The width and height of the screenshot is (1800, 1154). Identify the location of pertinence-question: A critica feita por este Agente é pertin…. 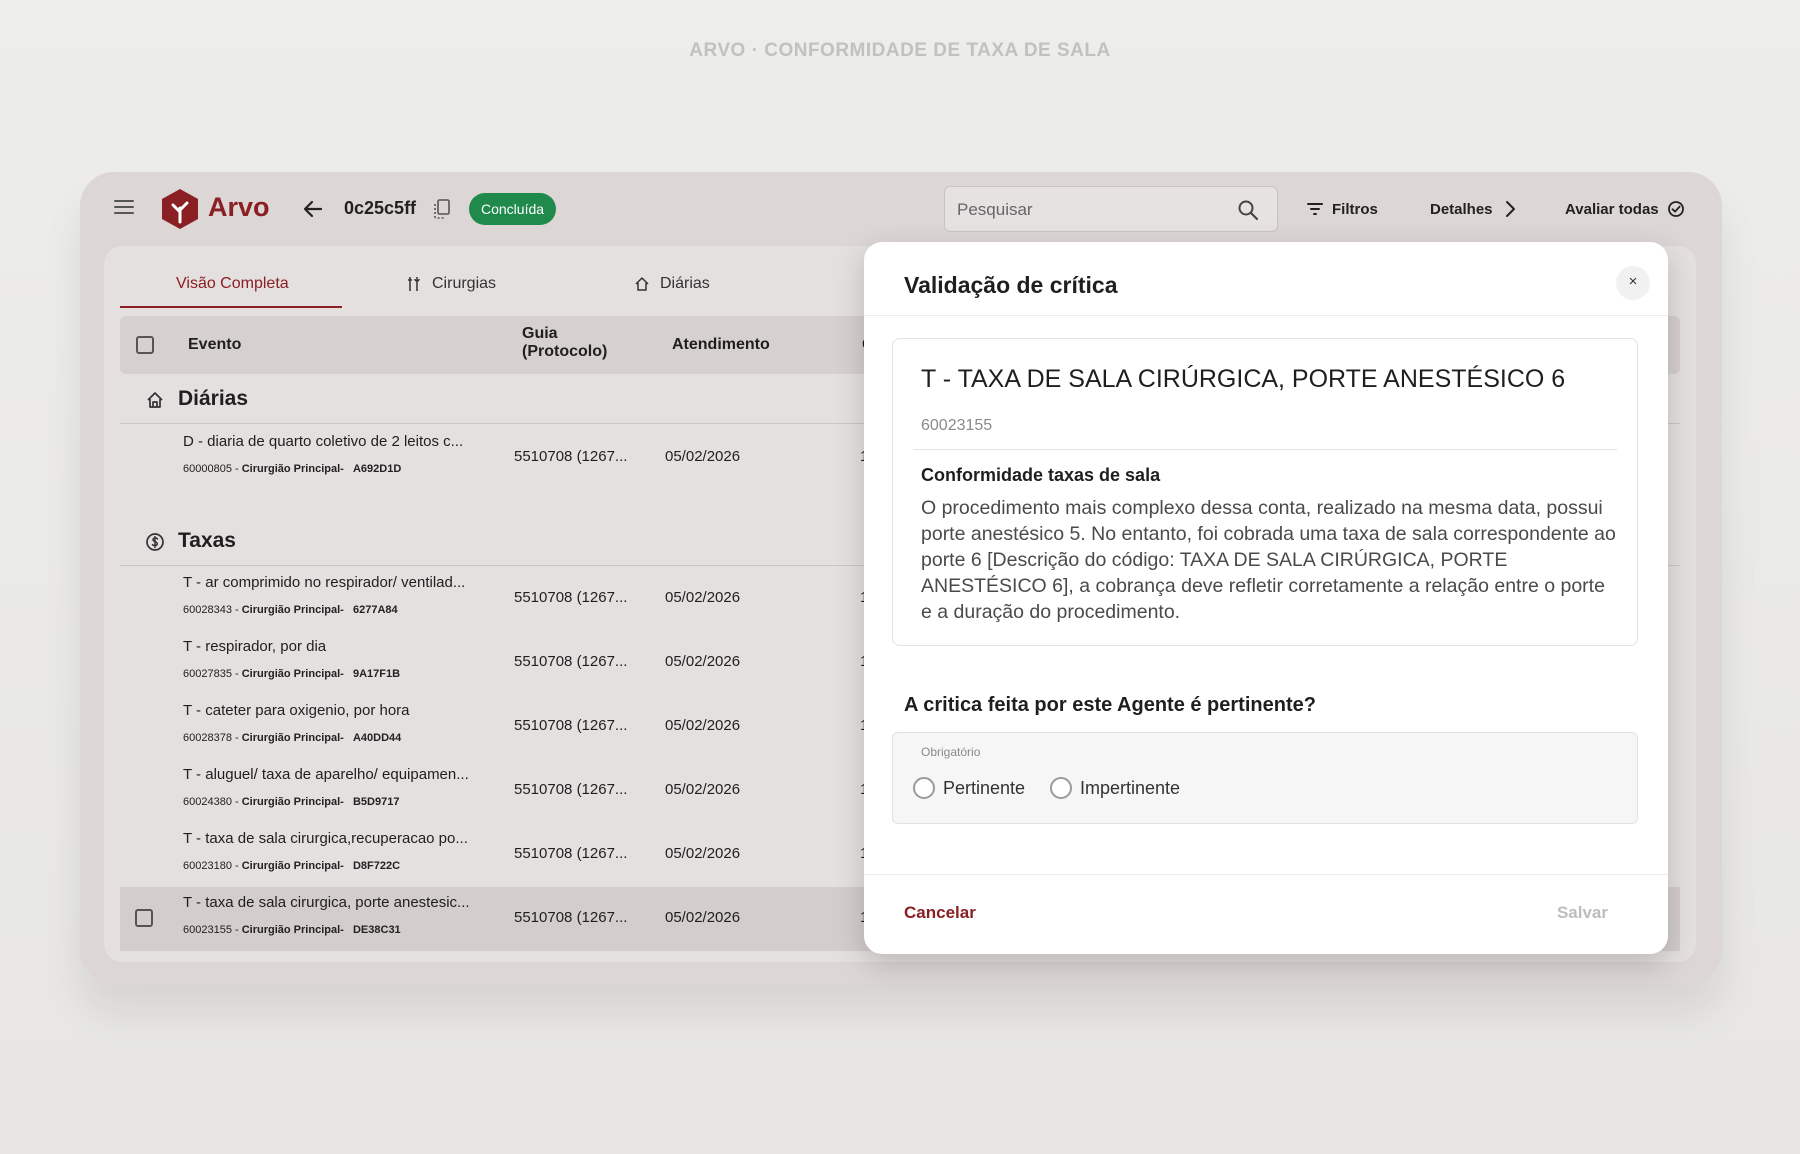
(1110, 705).